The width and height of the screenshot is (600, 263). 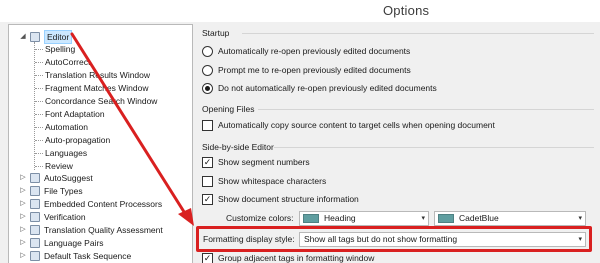 I want to click on checkbox-label: Show document structure information, so click(x=288, y=199).